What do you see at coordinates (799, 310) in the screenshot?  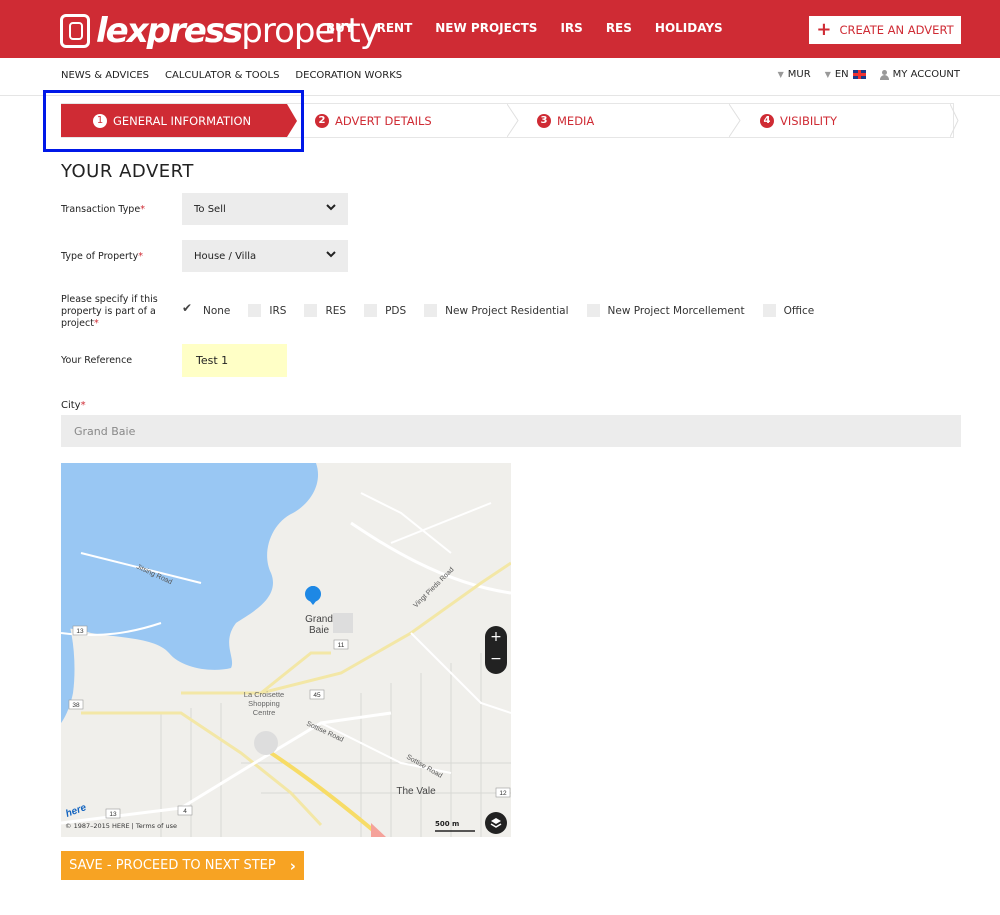 I see `checkbox-label: Office` at bounding box center [799, 310].